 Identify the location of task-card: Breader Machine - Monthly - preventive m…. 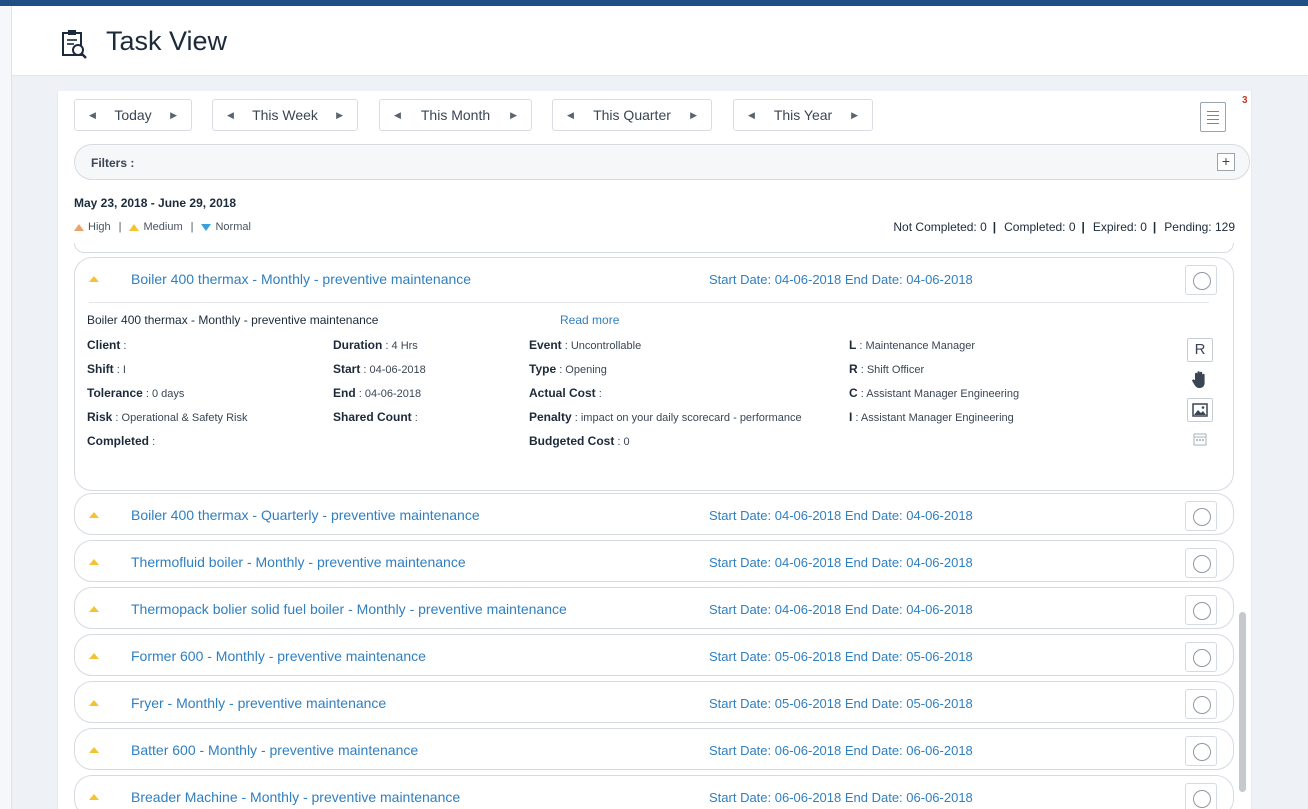
(654, 792).